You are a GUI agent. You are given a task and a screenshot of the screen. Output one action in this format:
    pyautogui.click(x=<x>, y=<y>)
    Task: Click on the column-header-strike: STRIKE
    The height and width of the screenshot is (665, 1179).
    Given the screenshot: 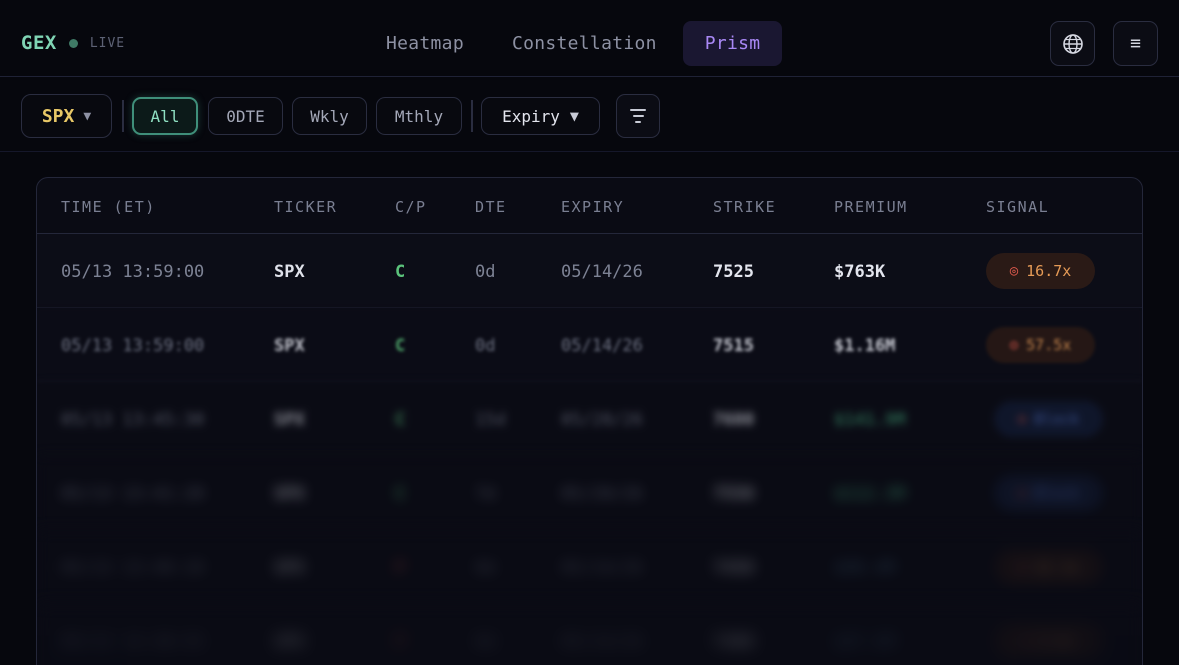 What is the action you would take?
    pyautogui.click(x=744, y=207)
    